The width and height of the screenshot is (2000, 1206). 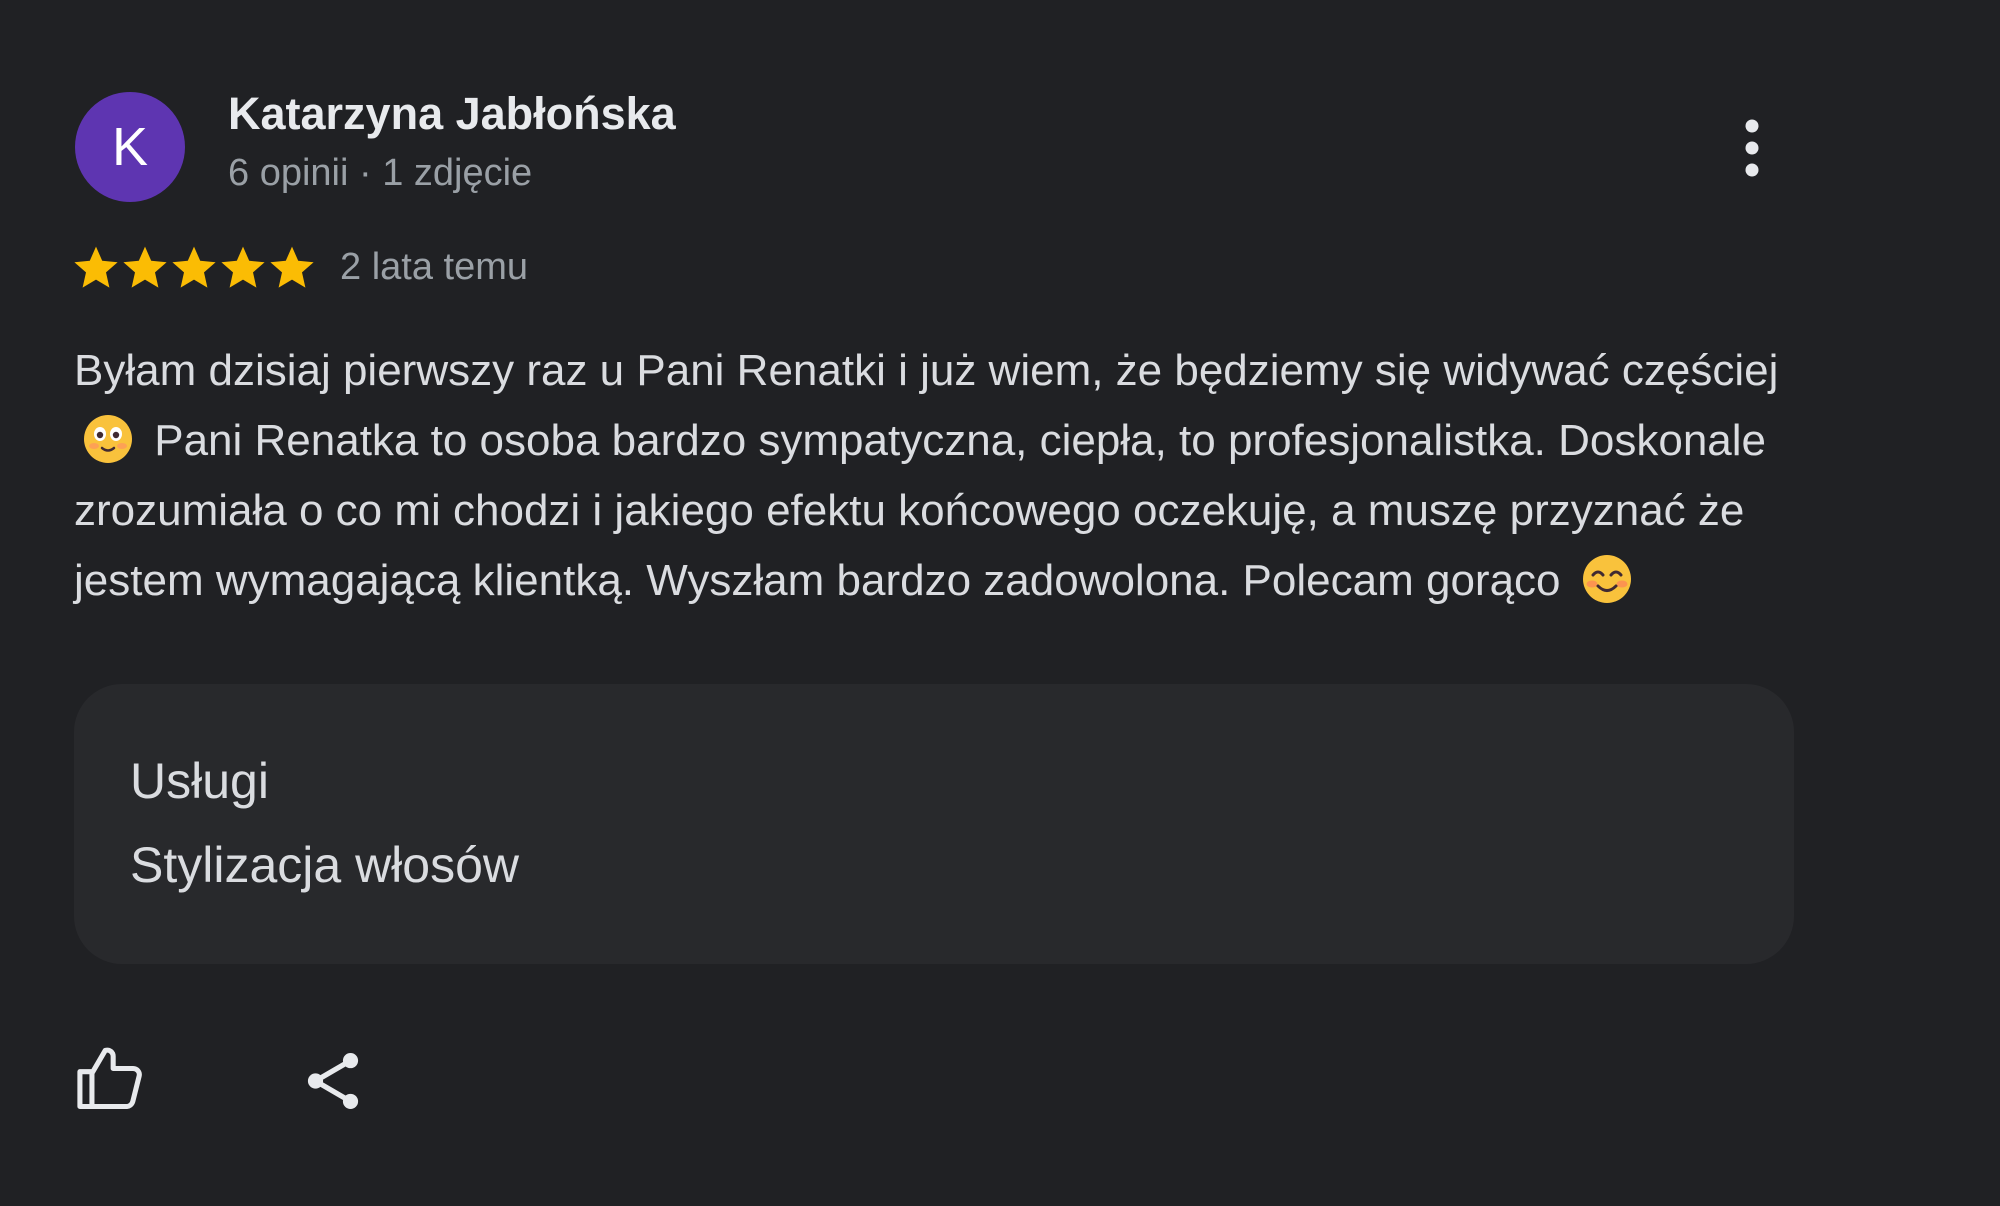 I want to click on more-vert-icon, so click(x=1752, y=148).